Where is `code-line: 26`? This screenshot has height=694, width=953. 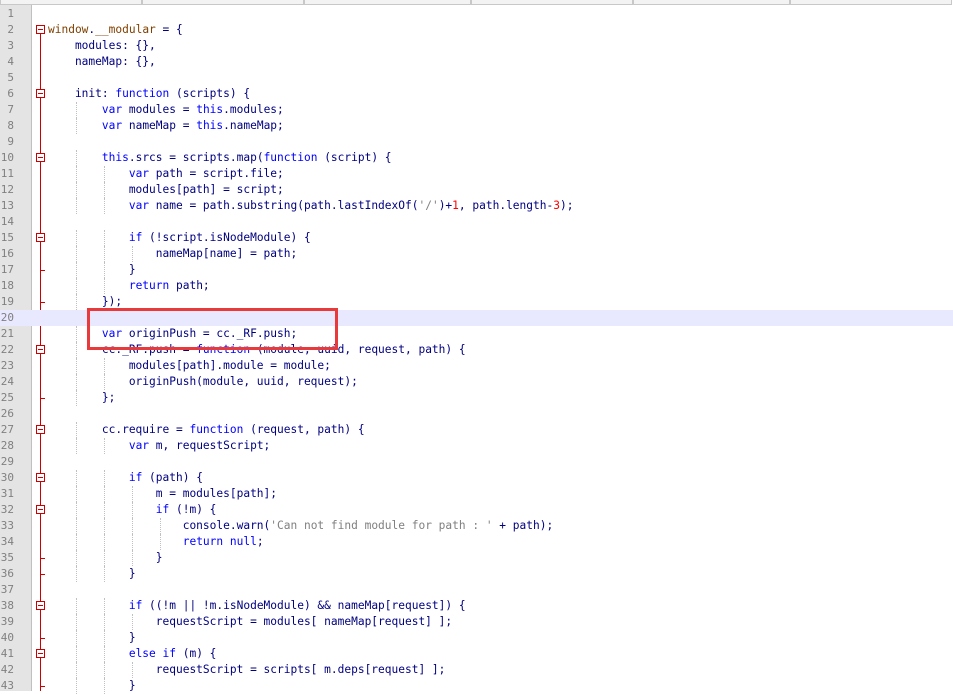
code-line: 26 is located at coordinates (476, 414).